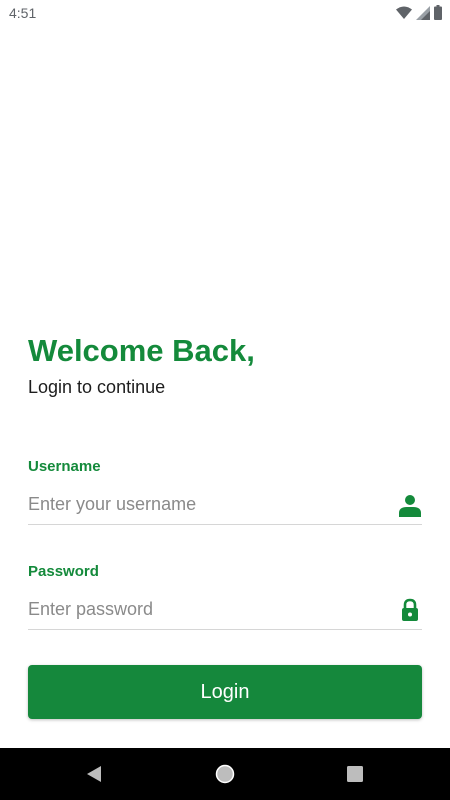 The image size is (450, 800). What do you see at coordinates (404, 12) in the screenshot?
I see `wifi-icon` at bounding box center [404, 12].